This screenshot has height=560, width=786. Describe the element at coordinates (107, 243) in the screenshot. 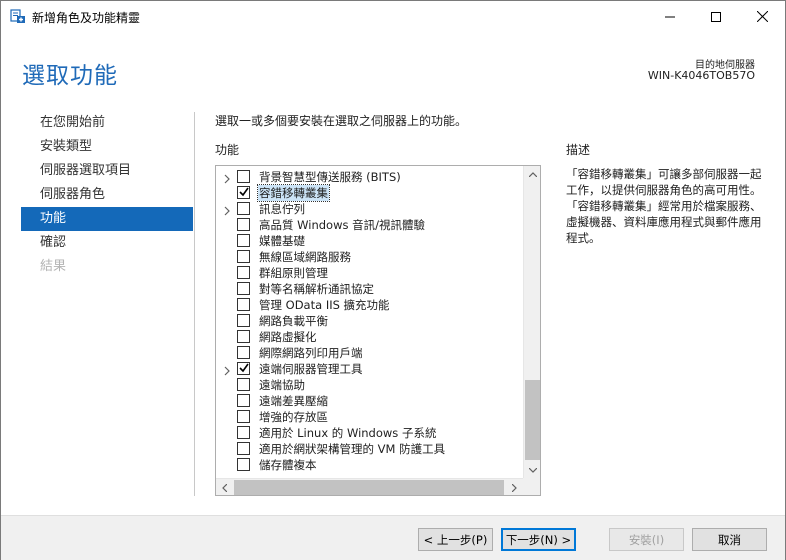

I see `nav-item-confirmation: 確認` at that location.